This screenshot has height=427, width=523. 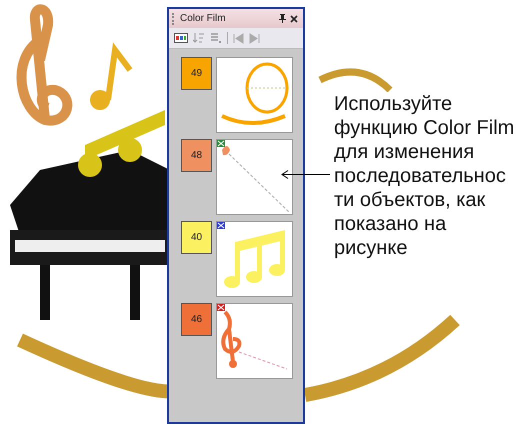 I want to click on list-icon, so click(x=216, y=38).